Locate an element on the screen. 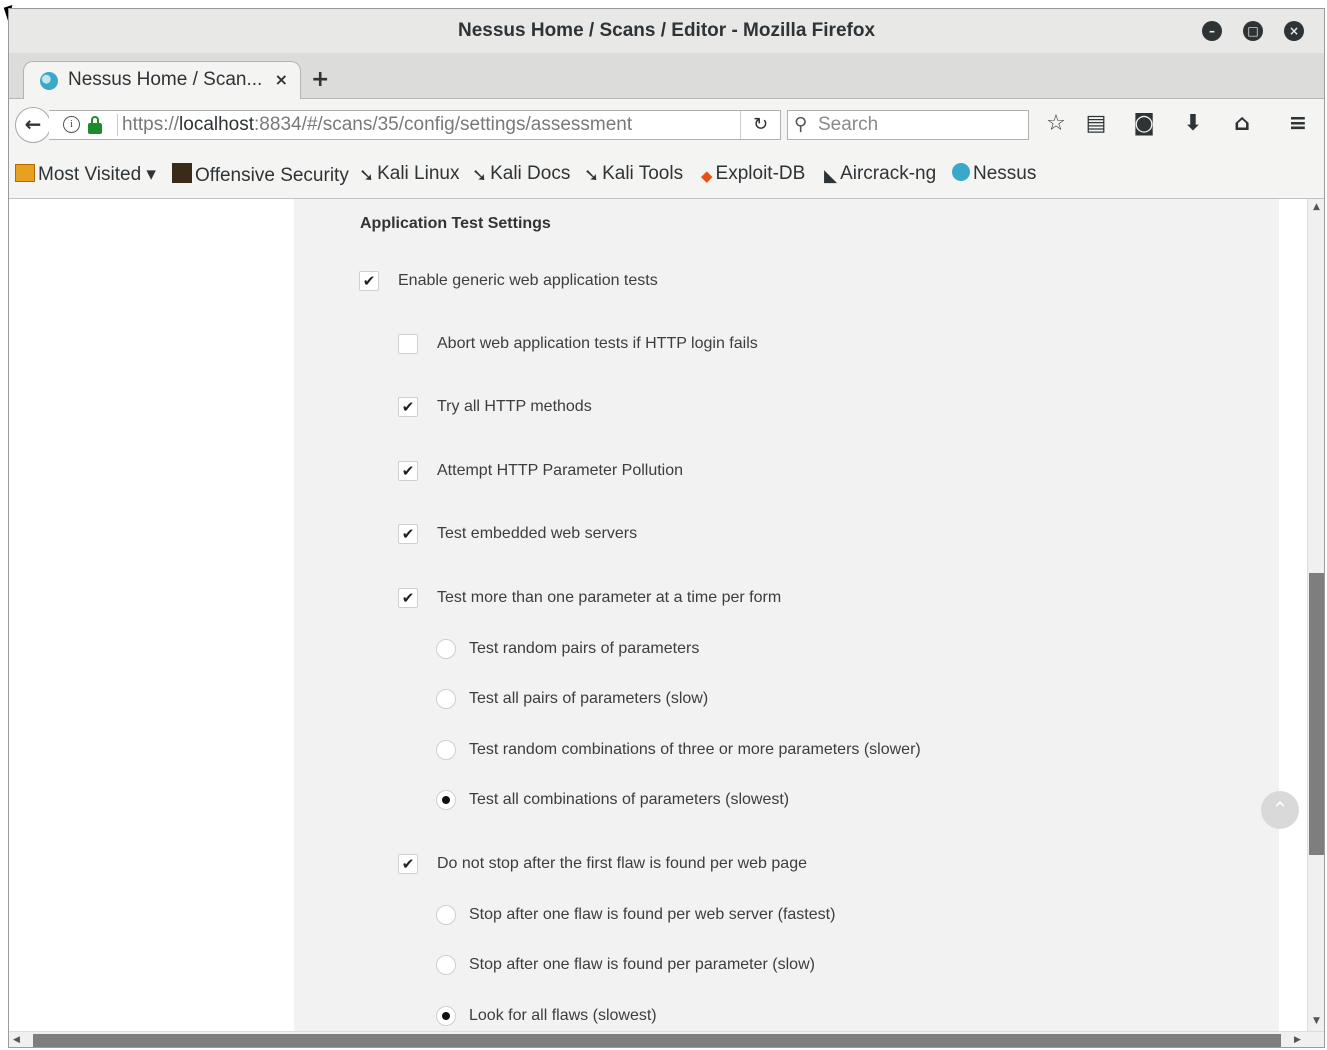 This screenshot has height=1050, width=1327. reload-icon: ↻ is located at coordinates (760, 125).